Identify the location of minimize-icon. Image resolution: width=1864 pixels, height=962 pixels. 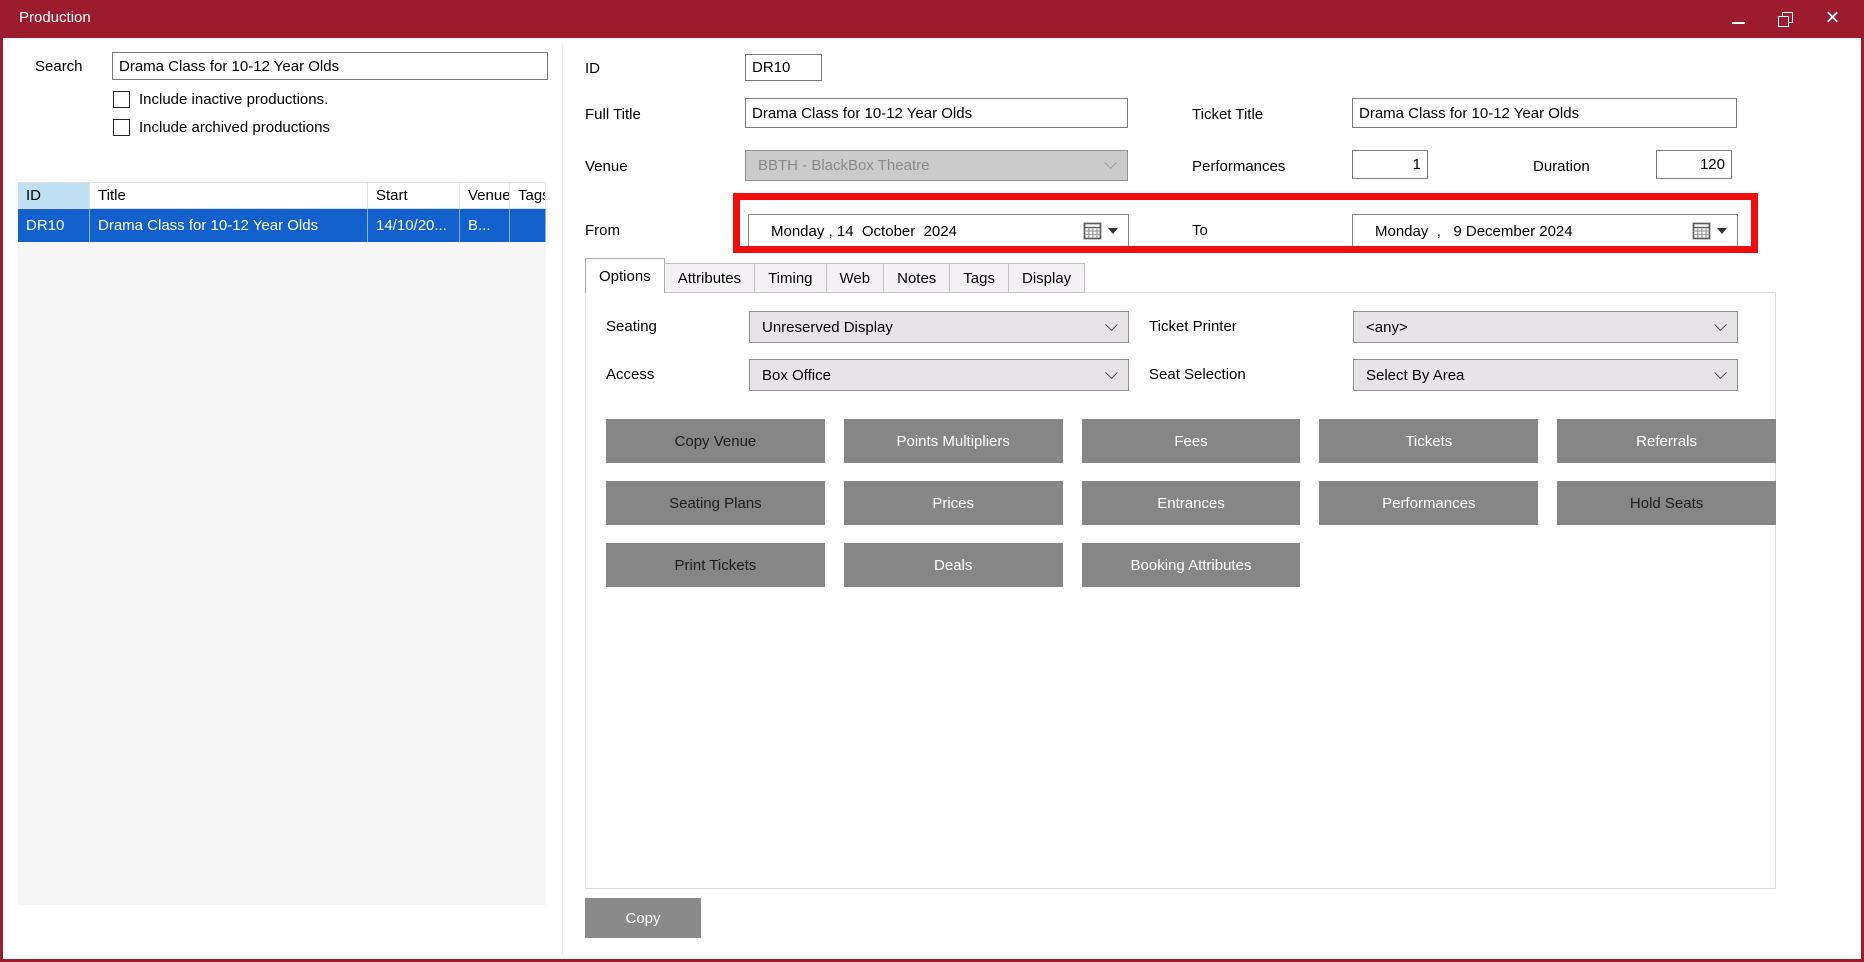
(1738, 23).